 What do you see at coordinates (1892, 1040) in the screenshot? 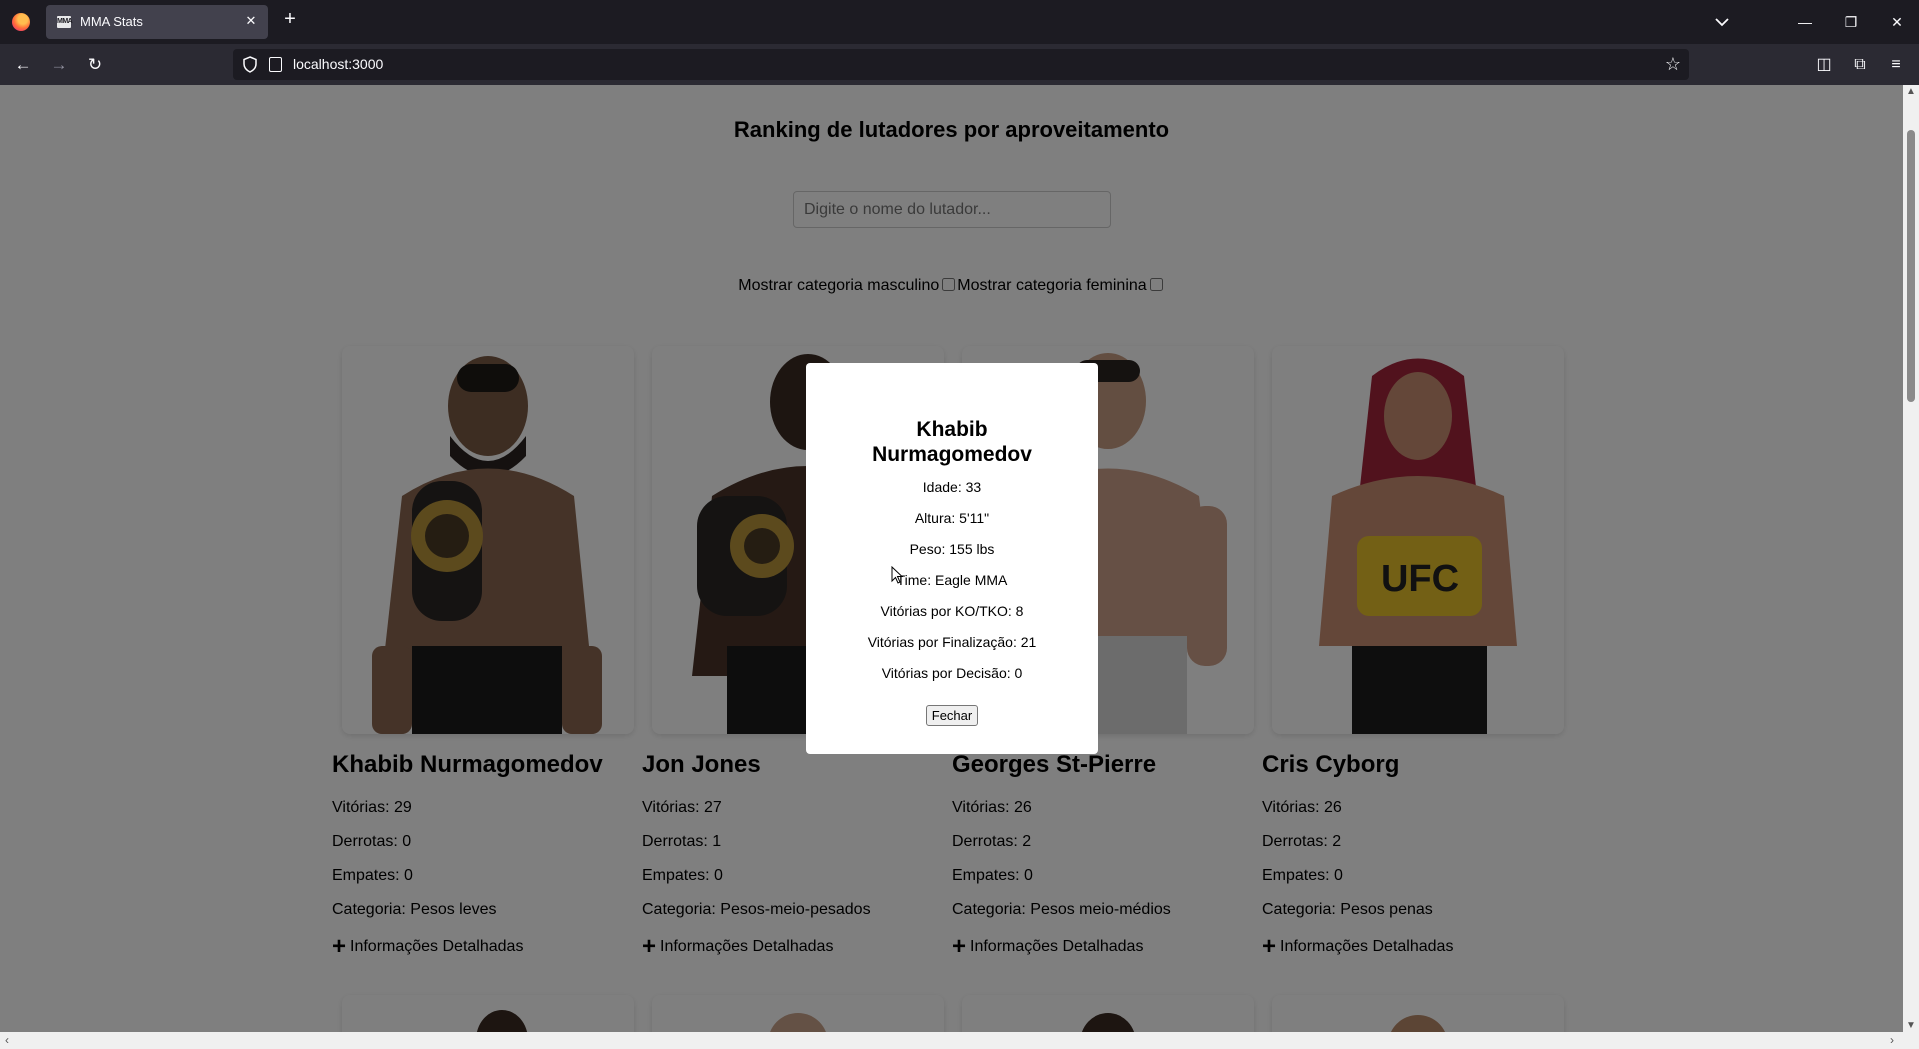
I see `scroll-right-icon: ›` at bounding box center [1892, 1040].